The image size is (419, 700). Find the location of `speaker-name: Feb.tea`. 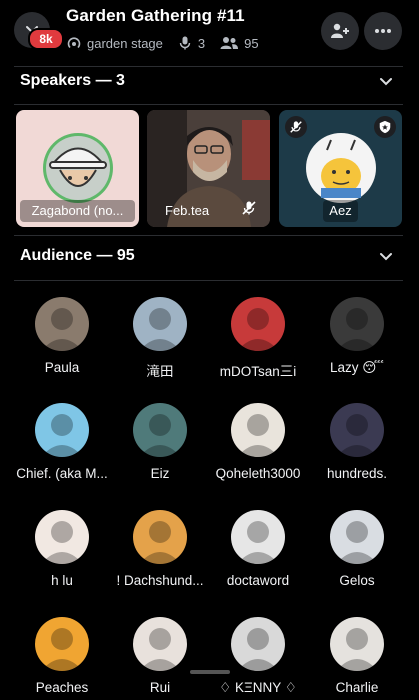

speaker-name: Feb.tea is located at coordinates (187, 210).